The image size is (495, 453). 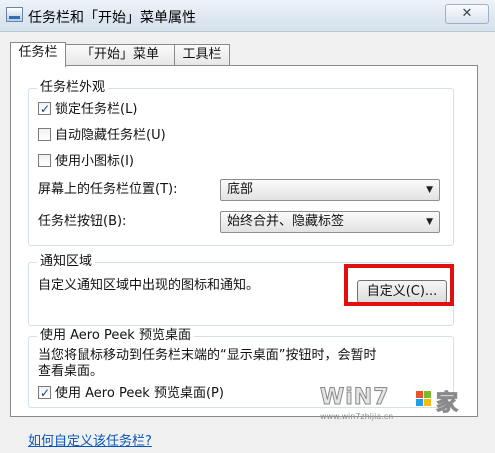 I want to click on lock-taskbar-label: 锁定任务栏(L), so click(x=96, y=109).